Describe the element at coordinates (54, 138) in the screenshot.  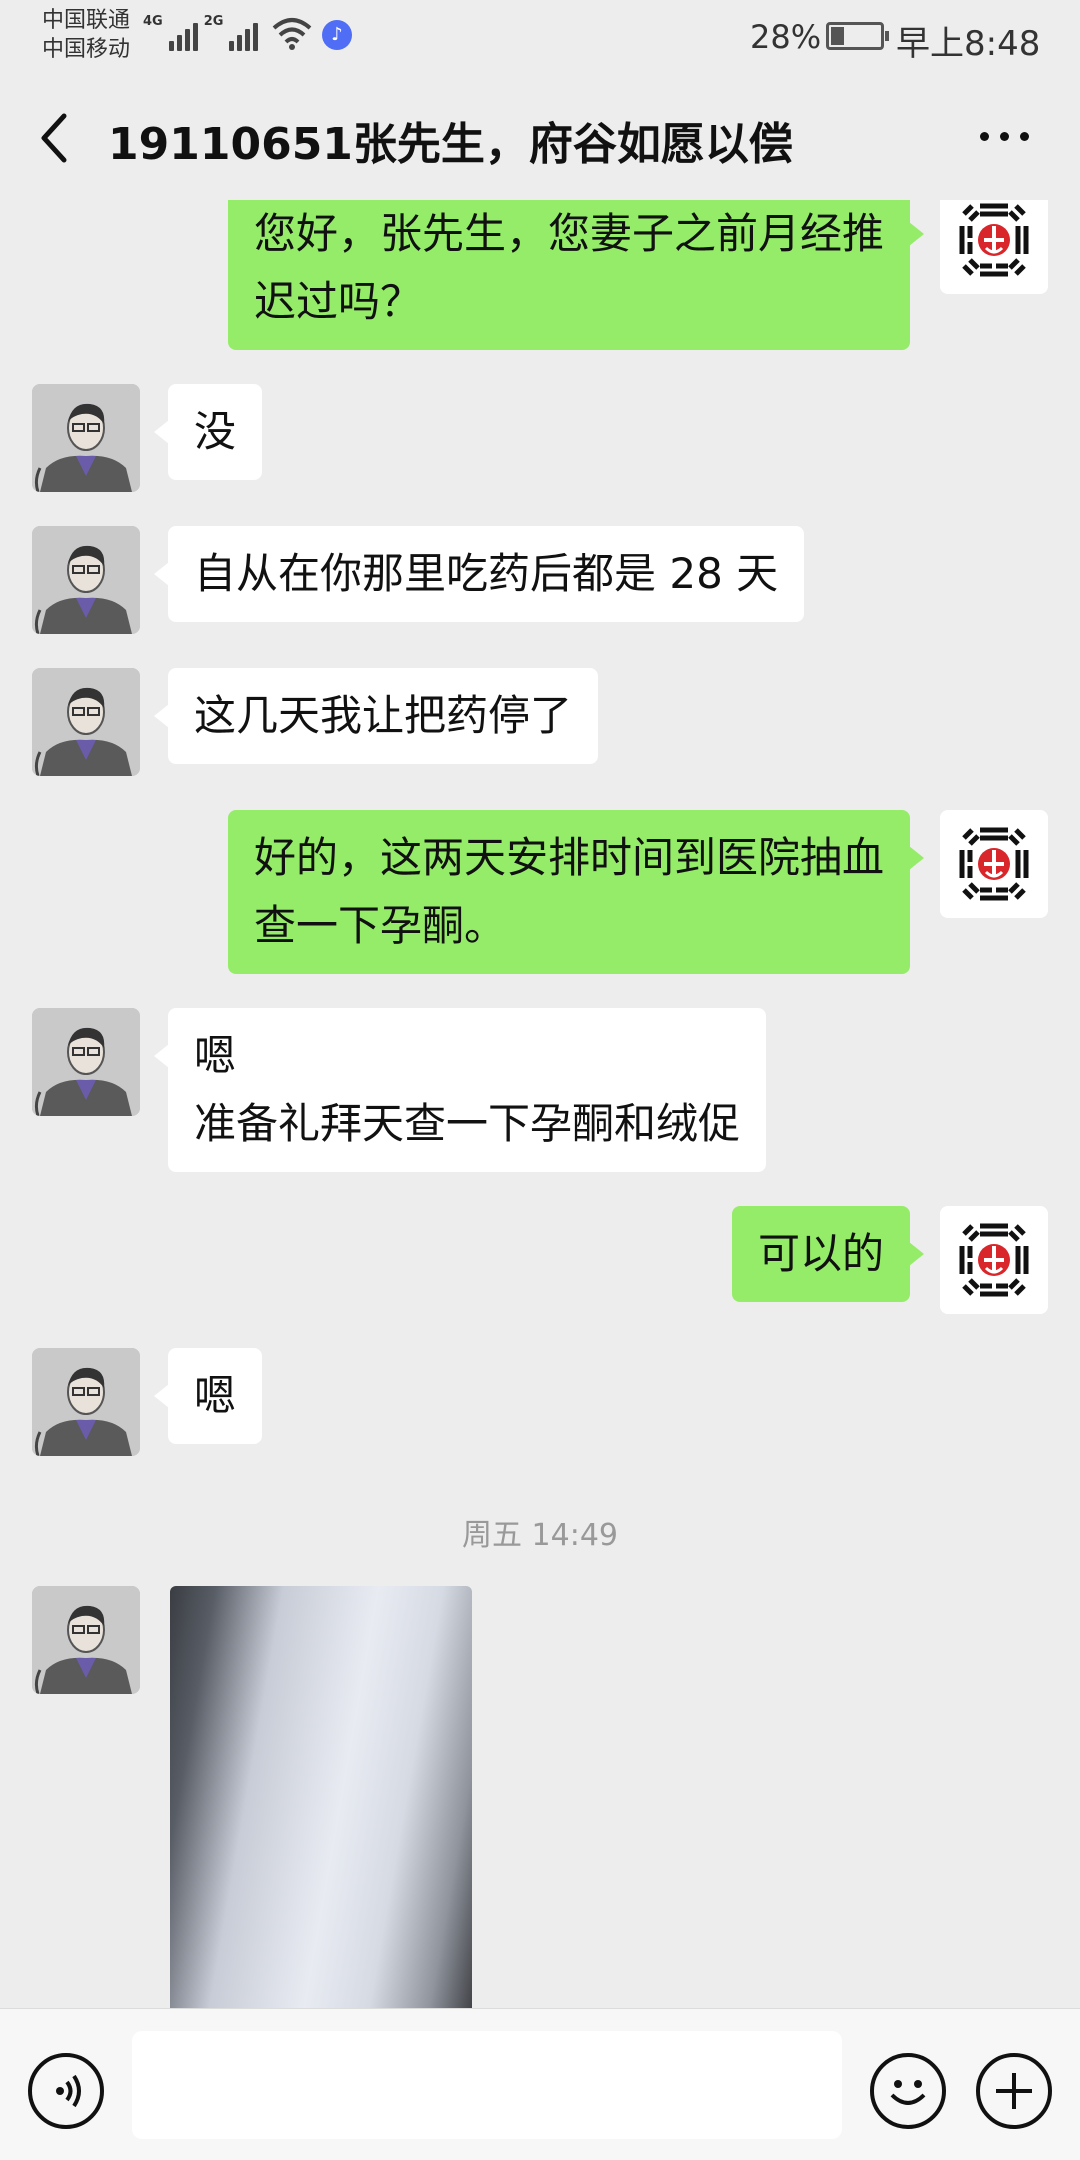
I see `chevron-left-icon` at that location.